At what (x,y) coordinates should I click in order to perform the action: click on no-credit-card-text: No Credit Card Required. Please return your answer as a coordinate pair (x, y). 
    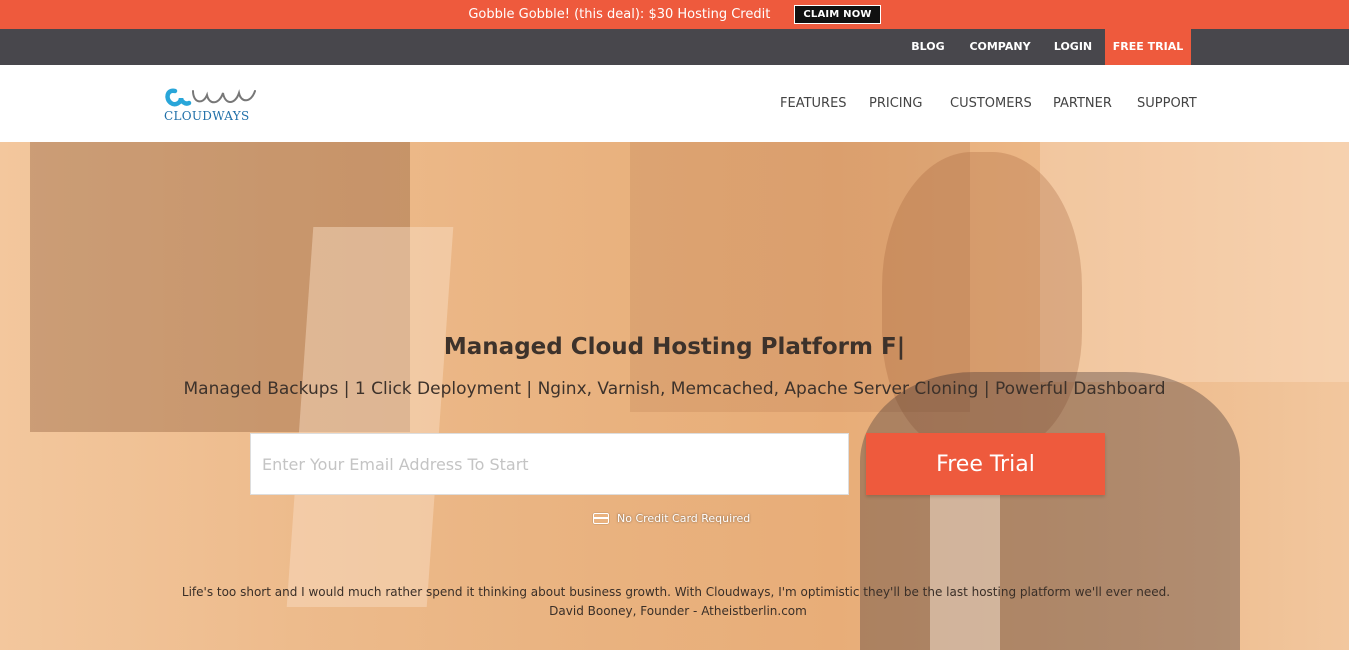
    Looking at the image, I should click on (684, 518).